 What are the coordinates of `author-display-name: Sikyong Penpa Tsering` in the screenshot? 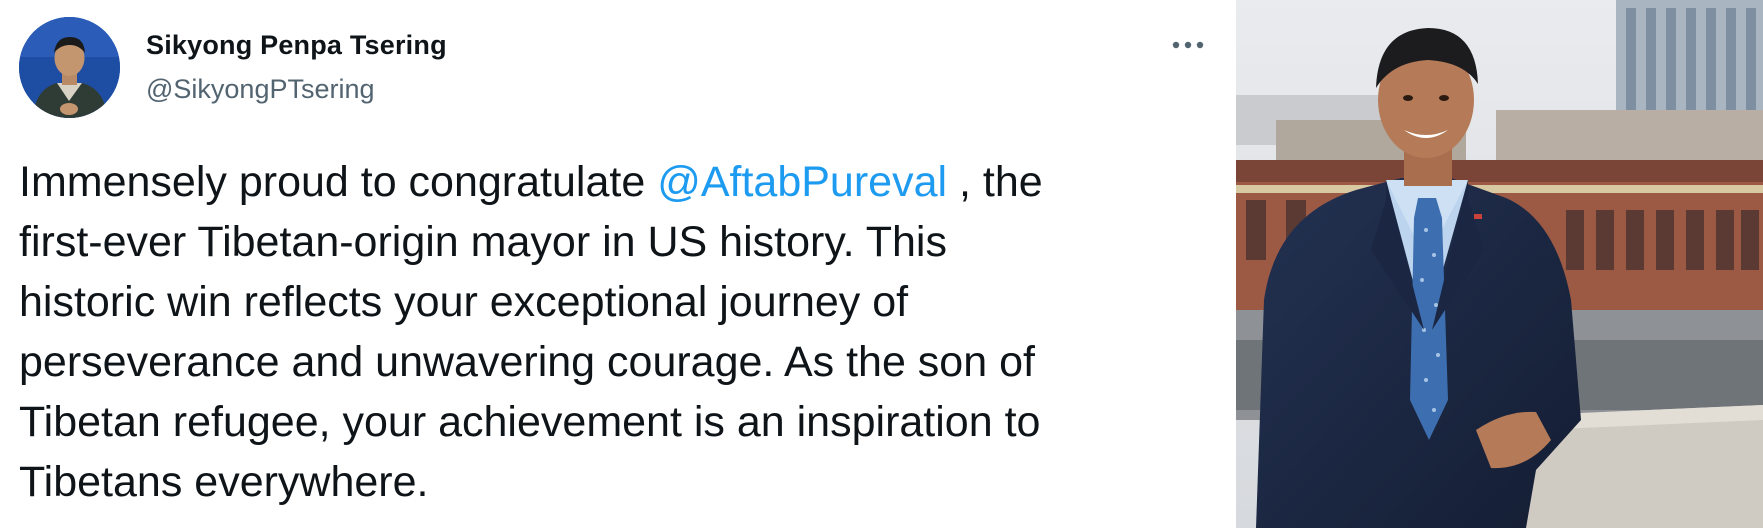 It's located at (296, 45).